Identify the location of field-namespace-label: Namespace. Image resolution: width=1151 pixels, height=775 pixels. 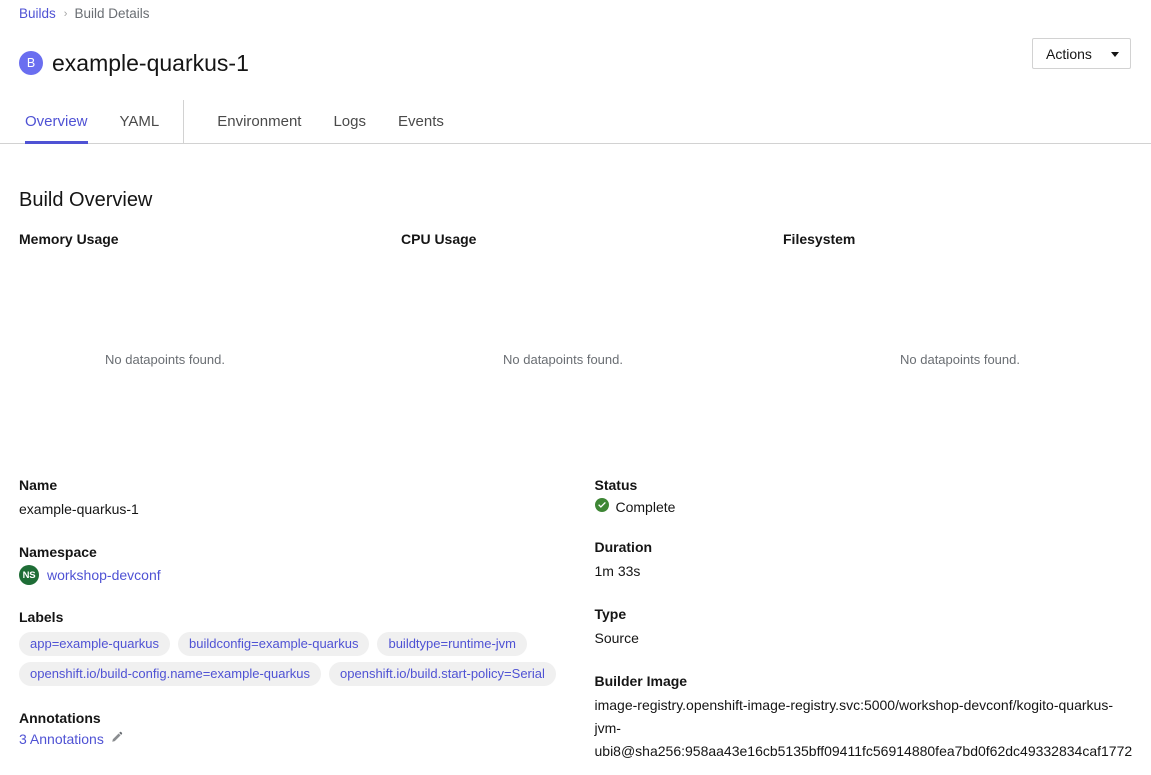
(58, 552).